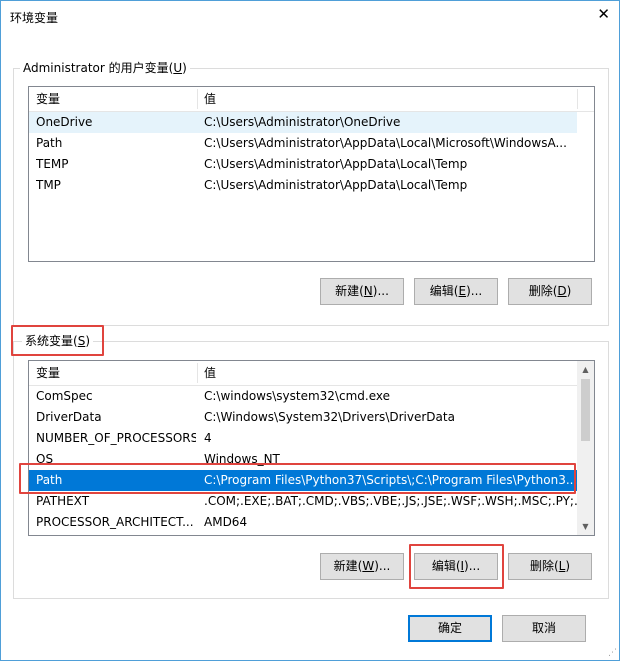 The image size is (620, 661). Describe the element at coordinates (544, 628) in the screenshot. I see `cancel-button: 取消` at that location.